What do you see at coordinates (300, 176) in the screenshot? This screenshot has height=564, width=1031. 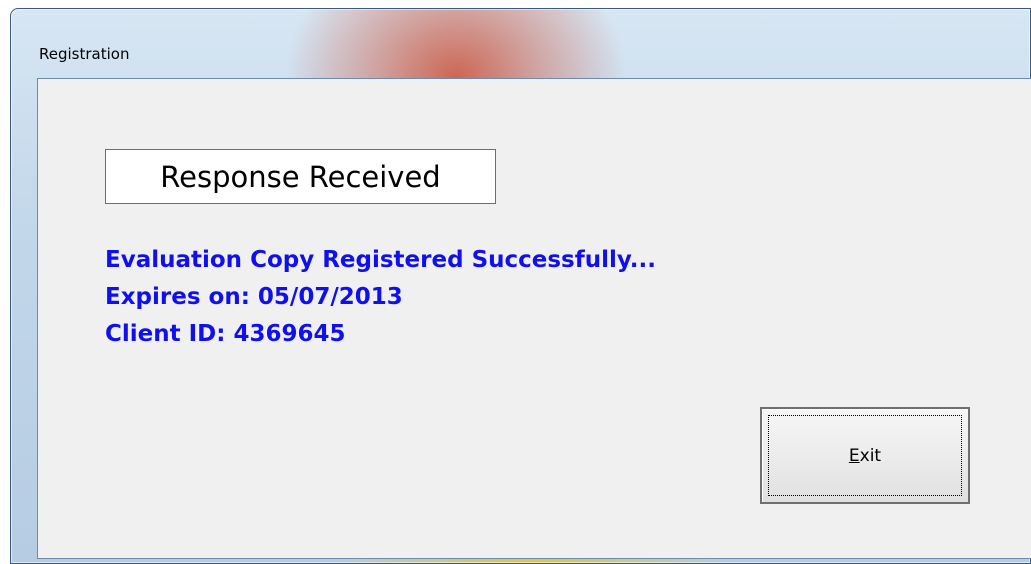 I see `response-status-box: Response Received` at bounding box center [300, 176].